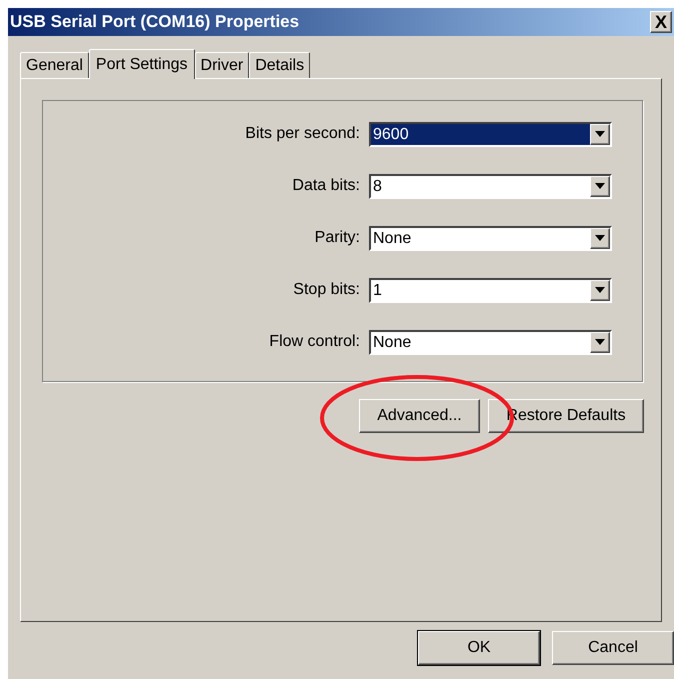  I want to click on dialog-button: OK, so click(479, 648).